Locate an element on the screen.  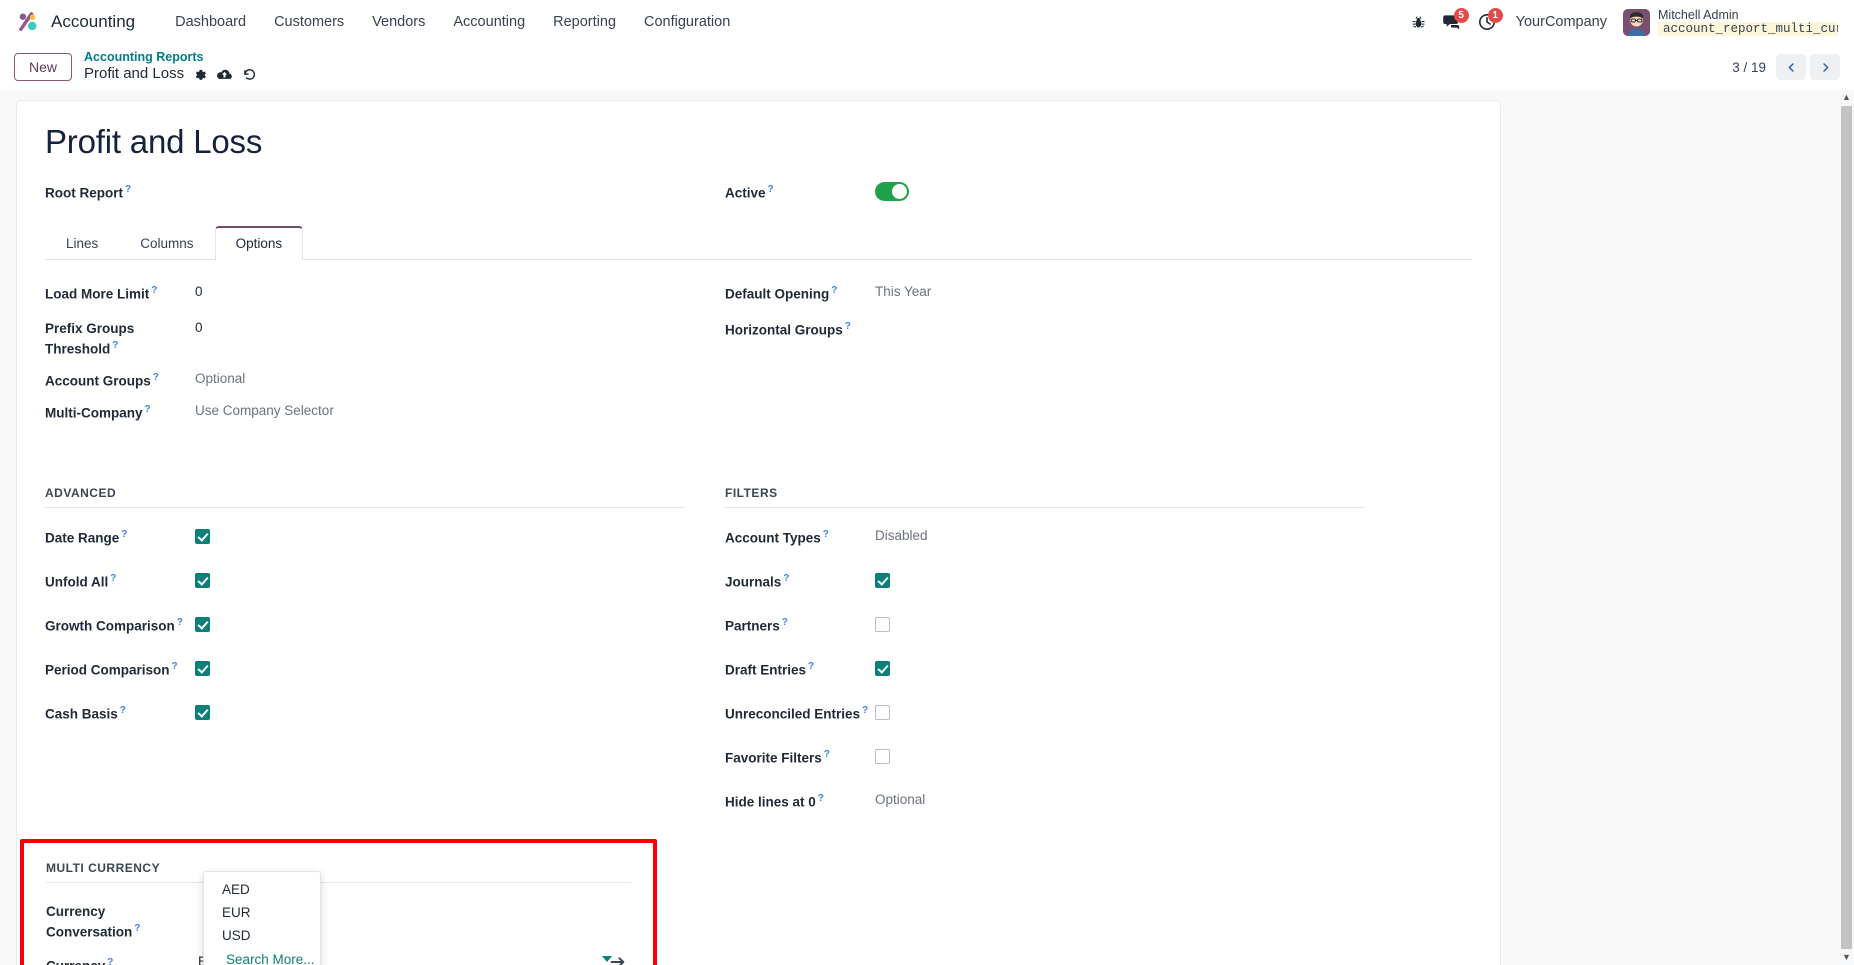
scroll-down-arrow-icon: ▼ is located at coordinates (1846, 957).